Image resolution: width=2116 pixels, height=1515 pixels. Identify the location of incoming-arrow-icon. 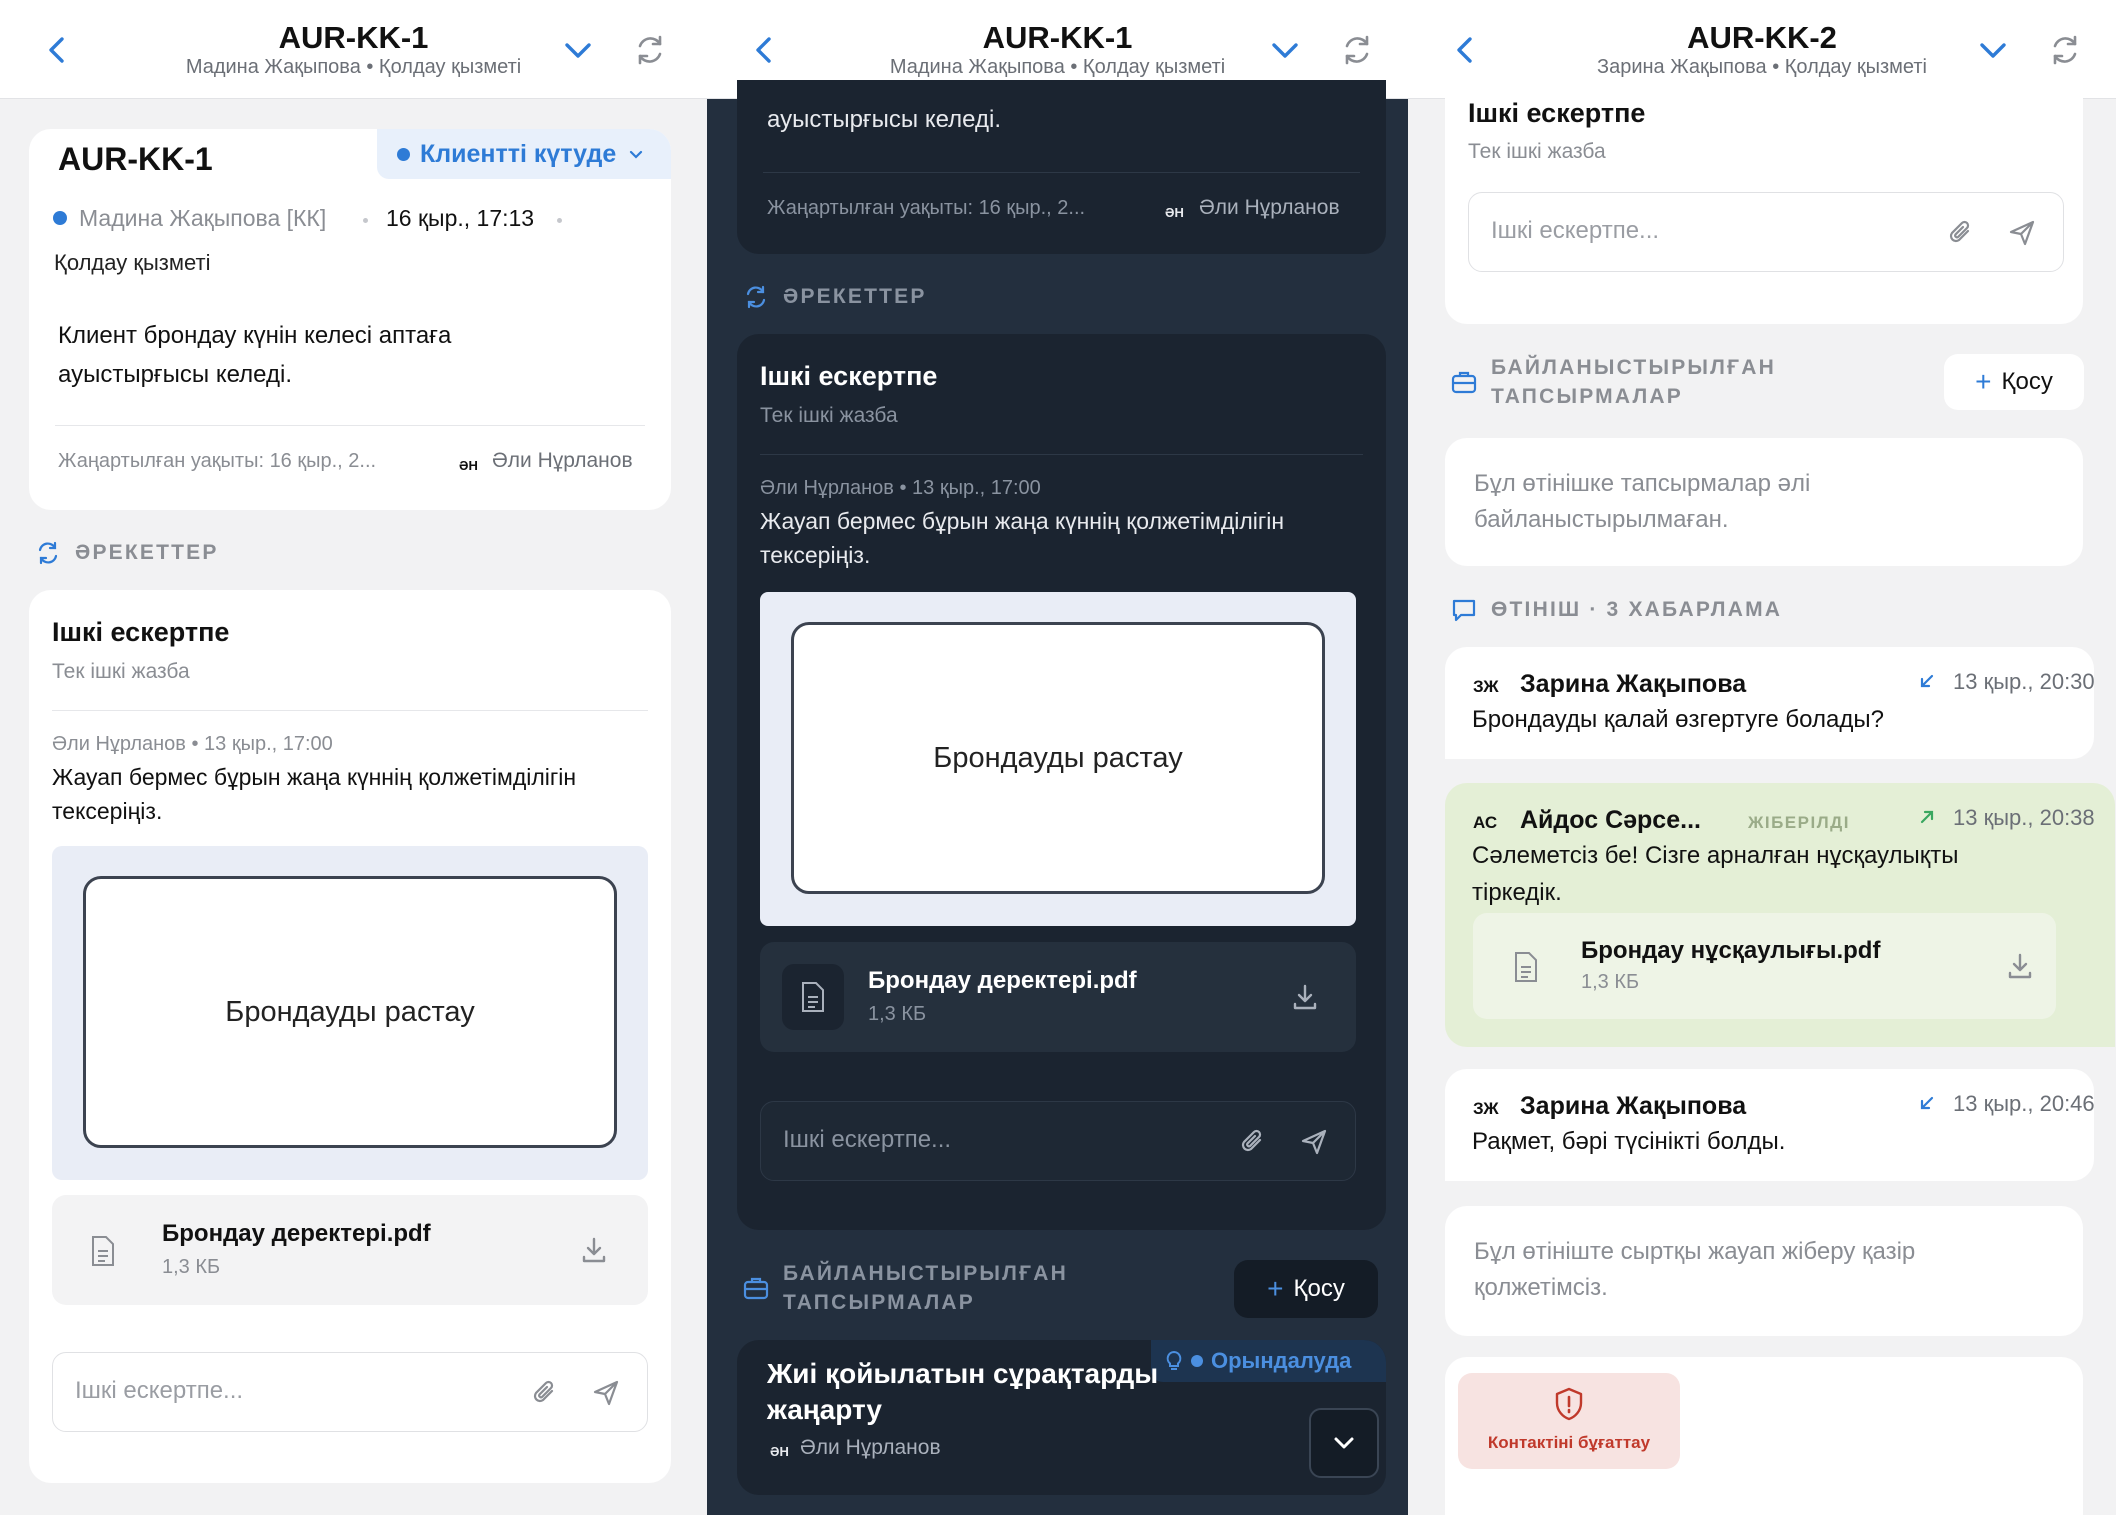
(1927, 1103).